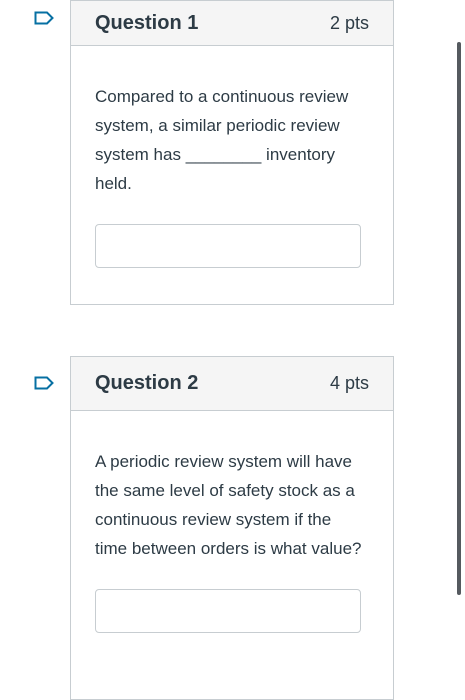  What do you see at coordinates (232, 384) in the screenshot?
I see `question-header: Question 2 4 pts` at bounding box center [232, 384].